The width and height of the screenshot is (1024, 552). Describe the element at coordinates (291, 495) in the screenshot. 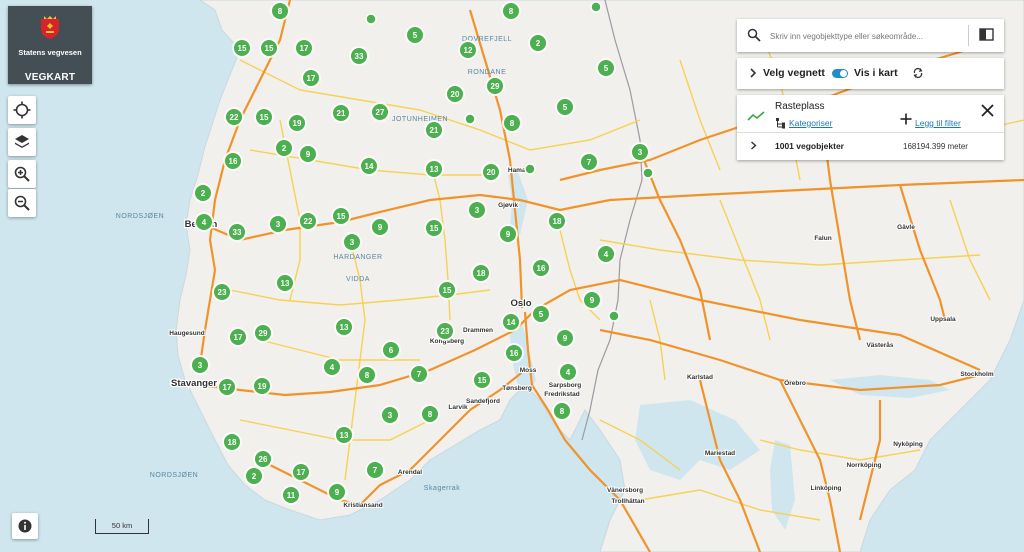

I see `cluster-marker: 11` at that location.